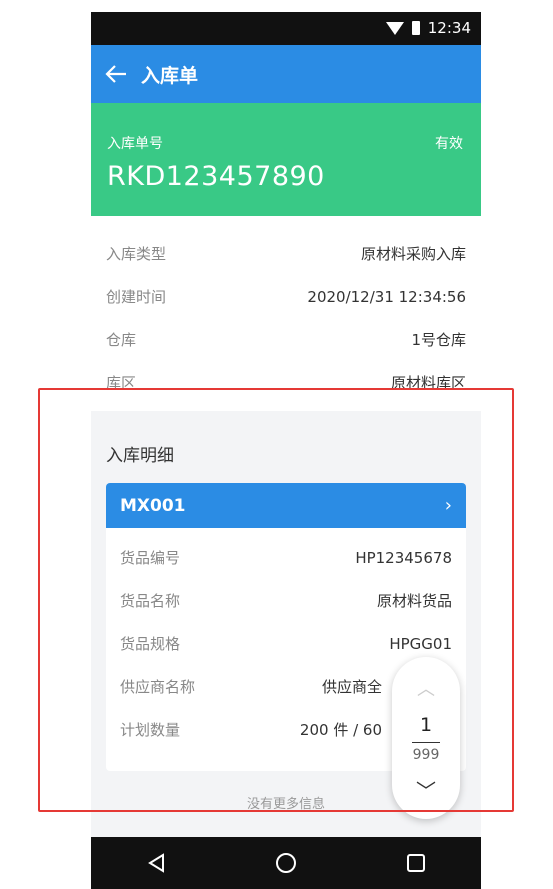  Describe the element at coordinates (286, 159) in the screenshot. I see `order-header-card: 入库单号 有效 RKD123457890` at that location.